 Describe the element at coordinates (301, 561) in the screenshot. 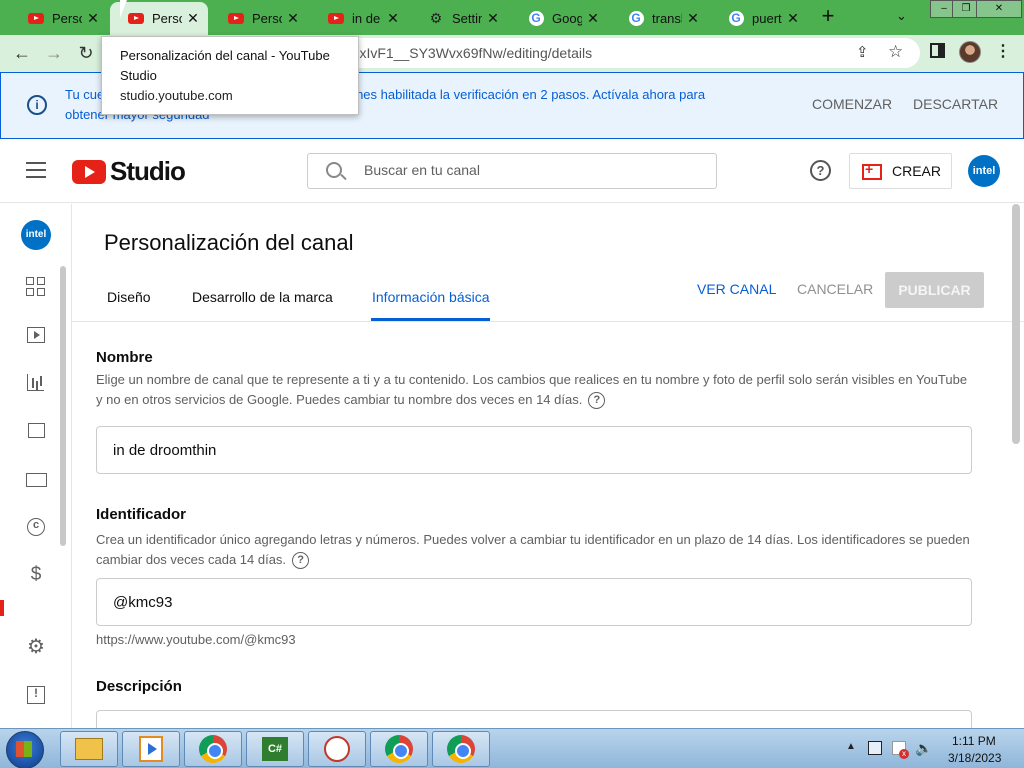

I see `handle-help-icon: ?` at that location.